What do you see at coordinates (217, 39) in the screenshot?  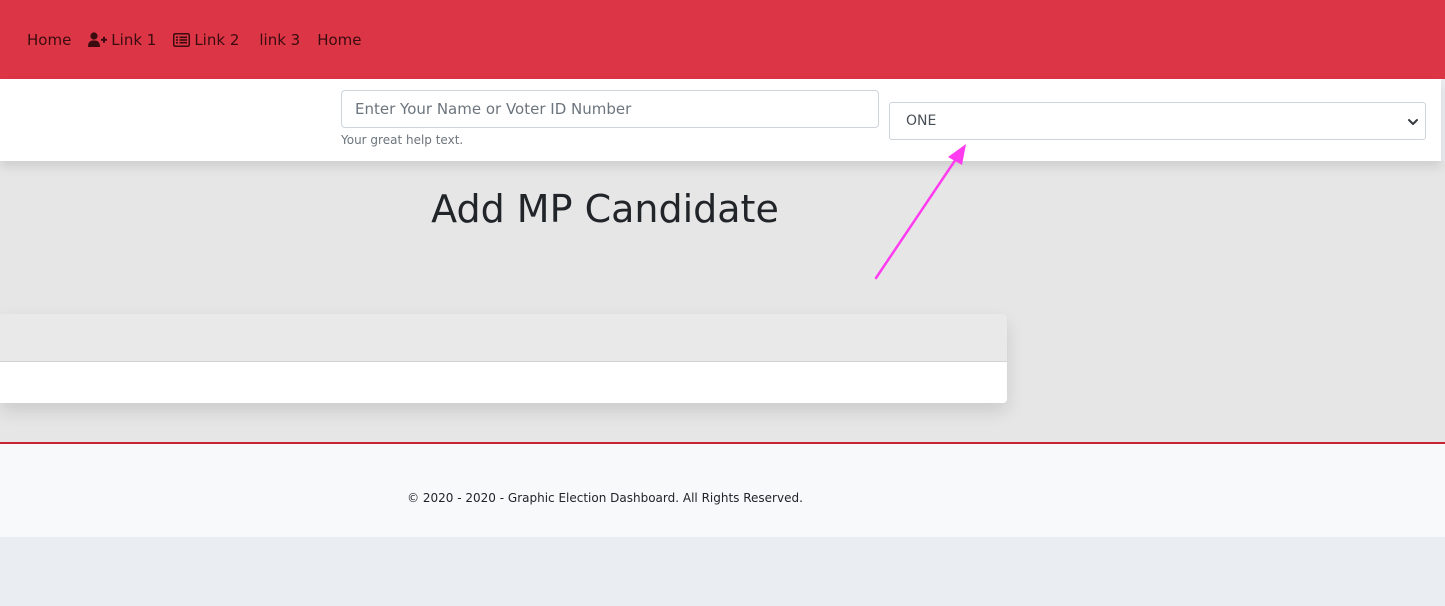 I see `nav-item-label: Link 2` at bounding box center [217, 39].